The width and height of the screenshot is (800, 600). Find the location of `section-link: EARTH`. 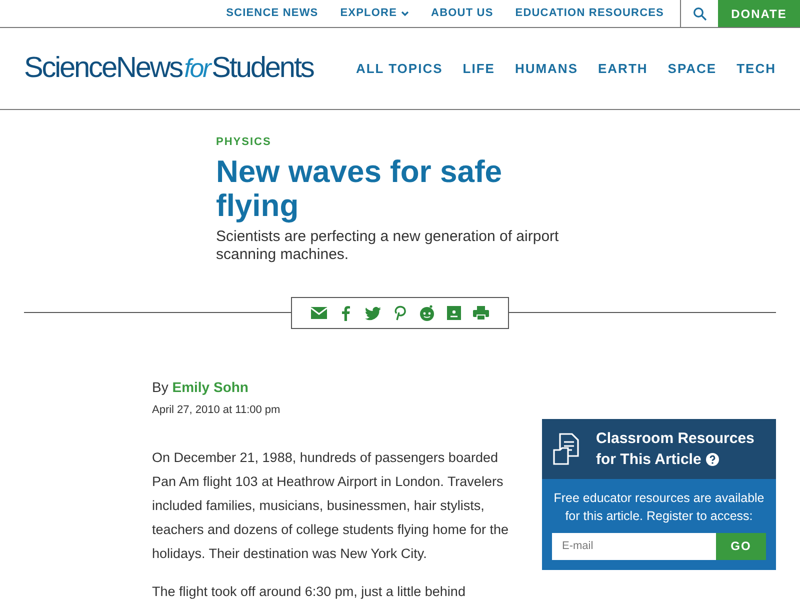

section-link: EARTH is located at coordinates (623, 68).